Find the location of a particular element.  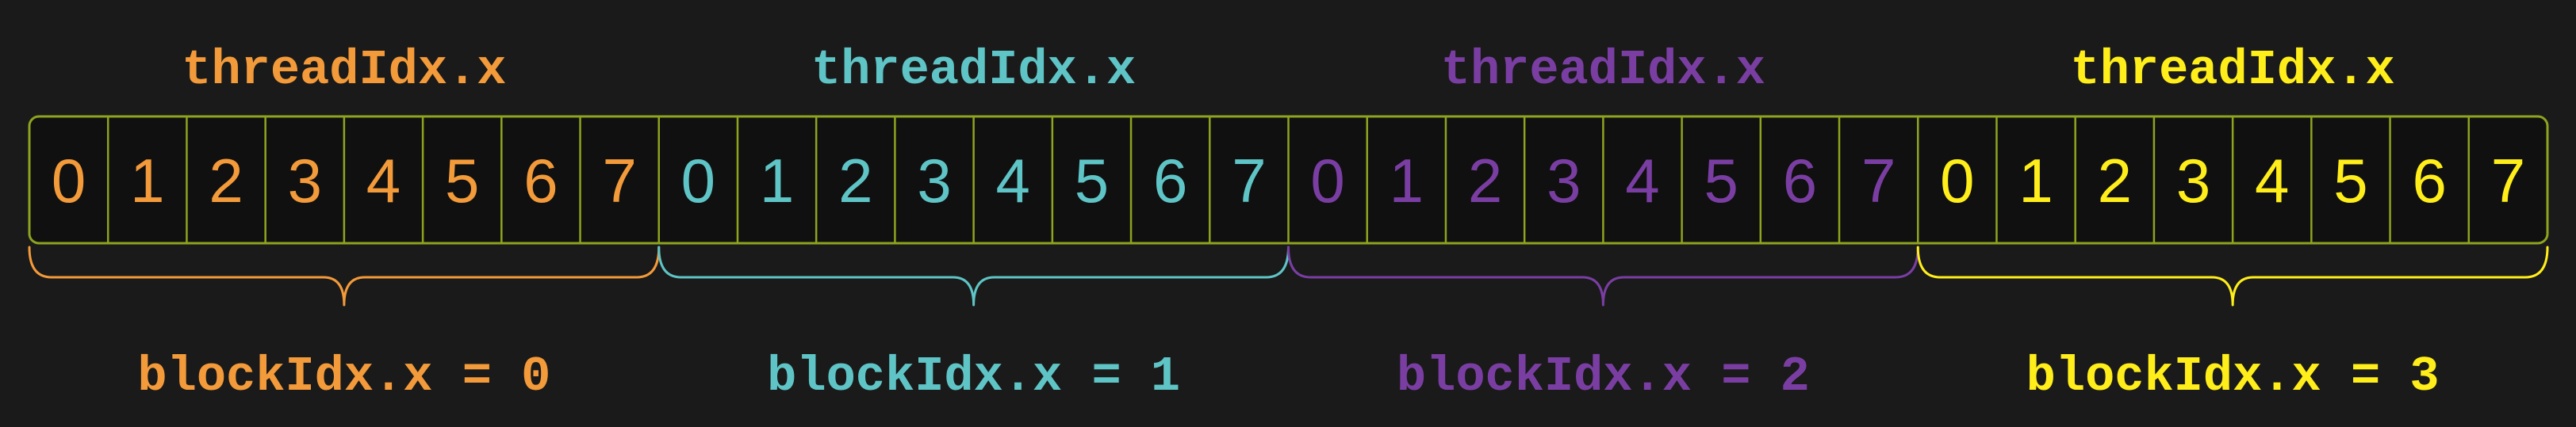

thread-cell-1-2: 2 is located at coordinates (855, 181).